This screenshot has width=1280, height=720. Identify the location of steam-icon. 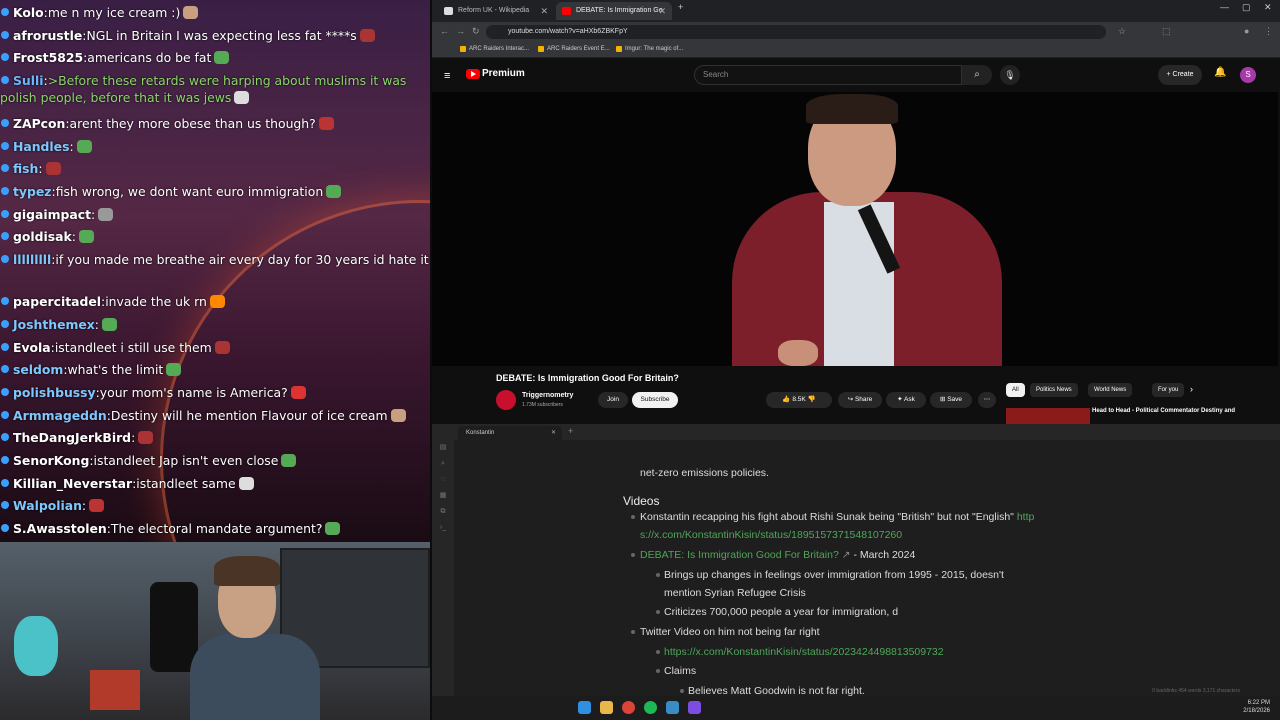
(672, 707).